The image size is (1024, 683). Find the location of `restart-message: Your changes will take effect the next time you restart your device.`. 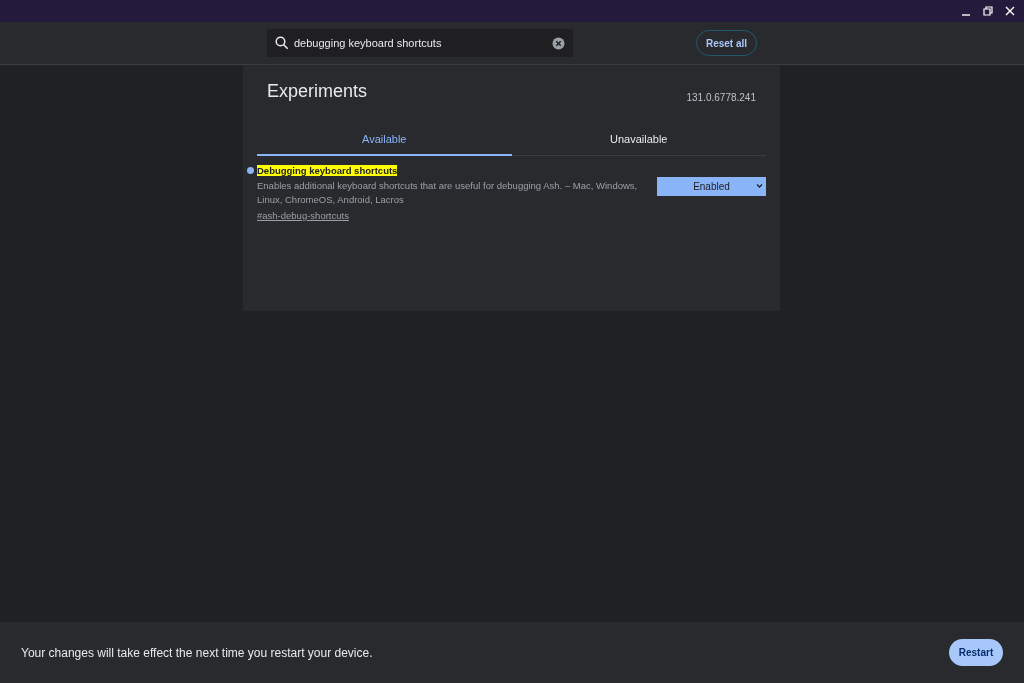

restart-message: Your changes will take effect the next time you restart your device. is located at coordinates (197, 652).